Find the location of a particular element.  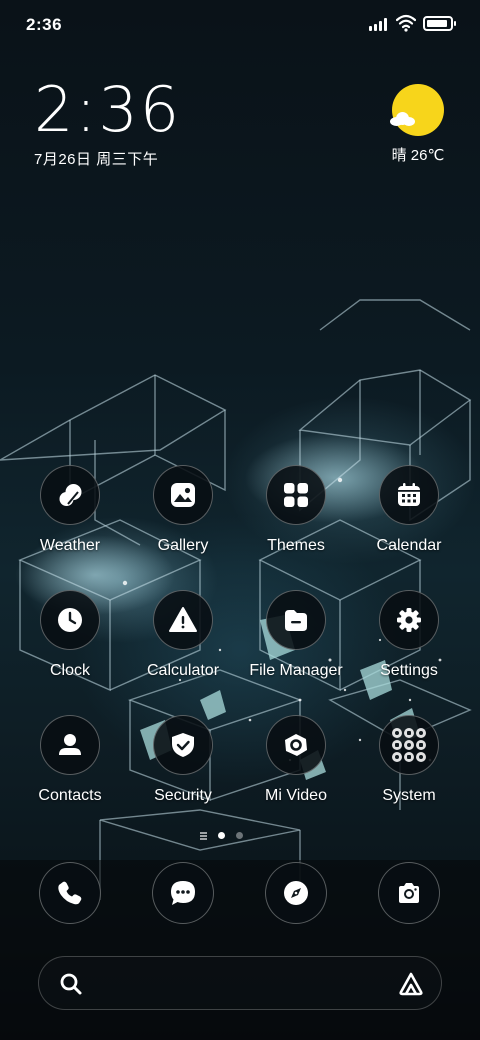

dock-camera is located at coordinates (409, 893).